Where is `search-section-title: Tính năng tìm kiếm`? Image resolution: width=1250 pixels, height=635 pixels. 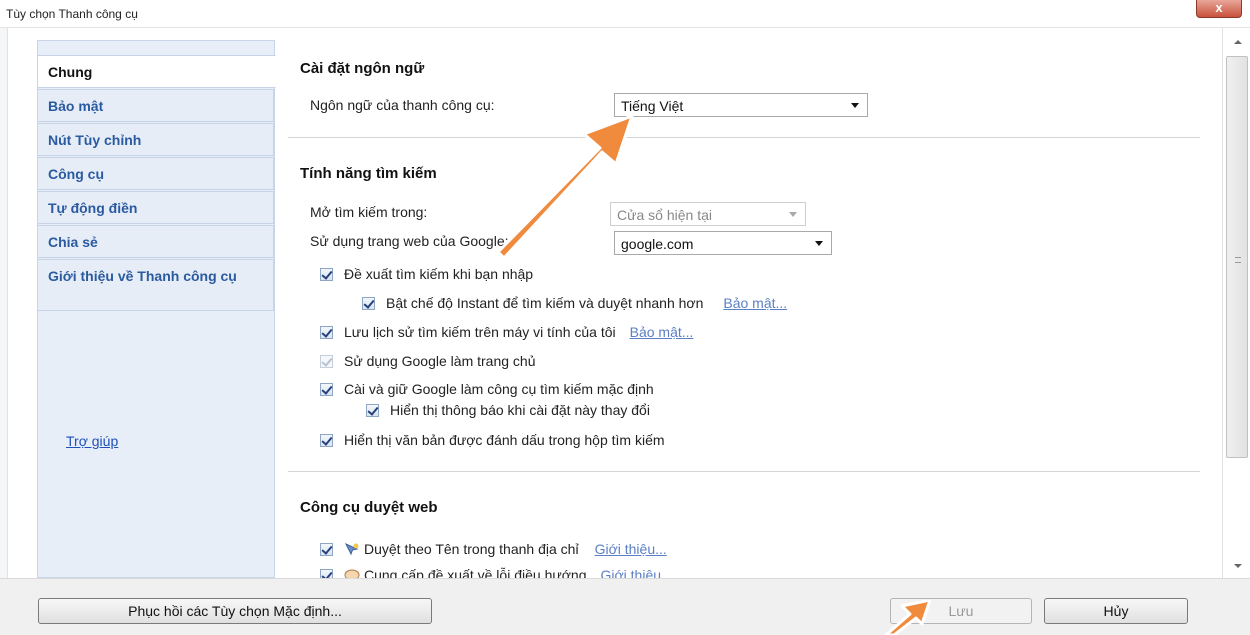
search-section-title: Tính năng tìm kiếm is located at coordinates (368, 173).